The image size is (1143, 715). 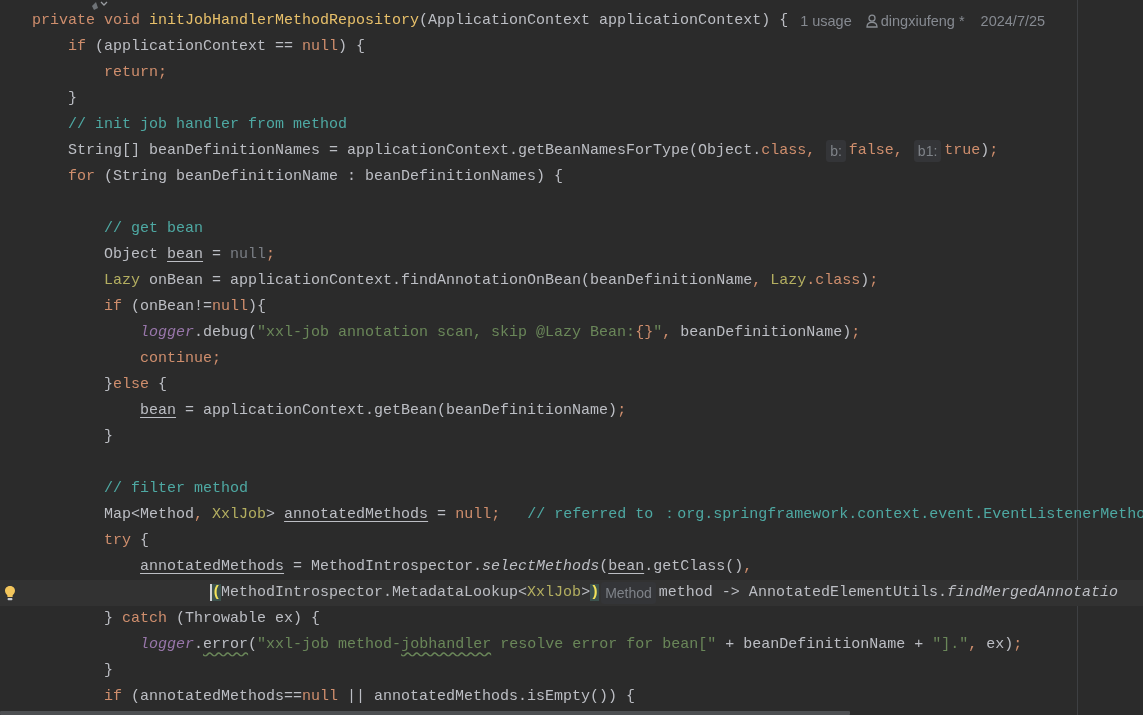 What do you see at coordinates (316, 177) in the screenshot?
I see `code-text: for (String beanDefinitionName : beanDefinitionNames) {` at bounding box center [316, 177].